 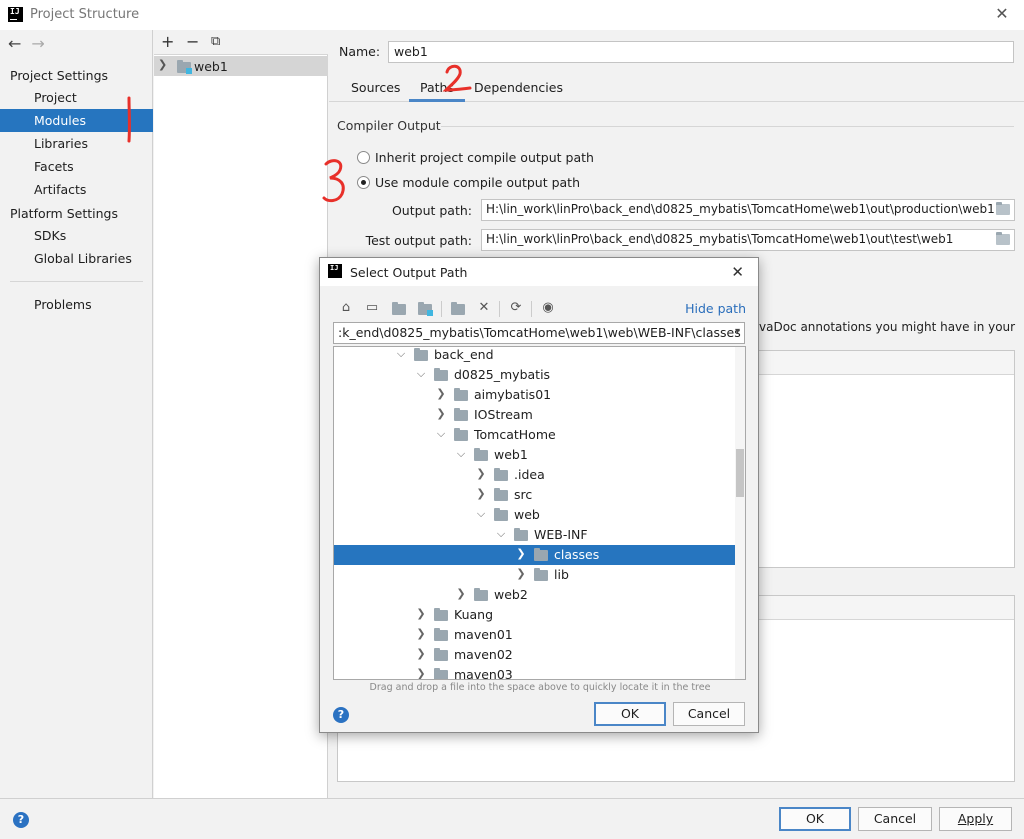 I want to click on dialog-title: Select Output Path, so click(x=409, y=272).